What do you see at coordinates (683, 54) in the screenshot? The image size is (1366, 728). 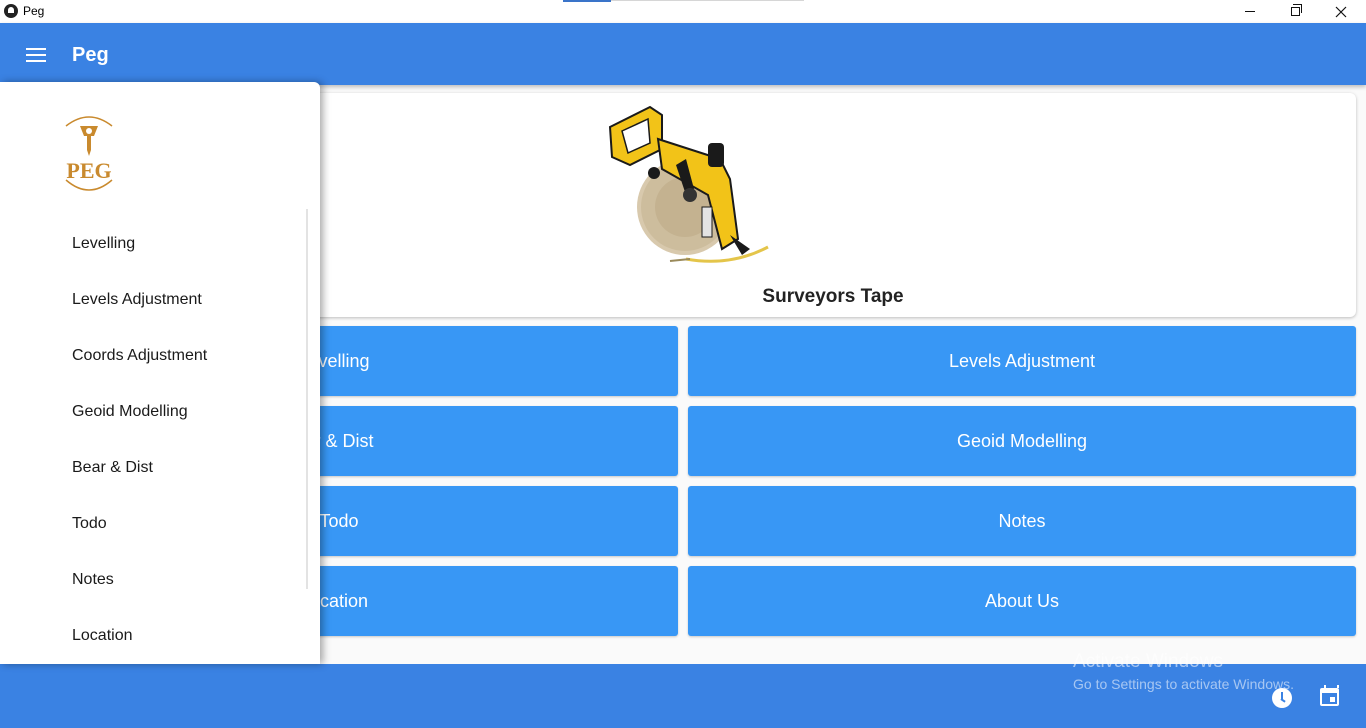 I see `app-bar: Peg` at bounding box center [683, 54].